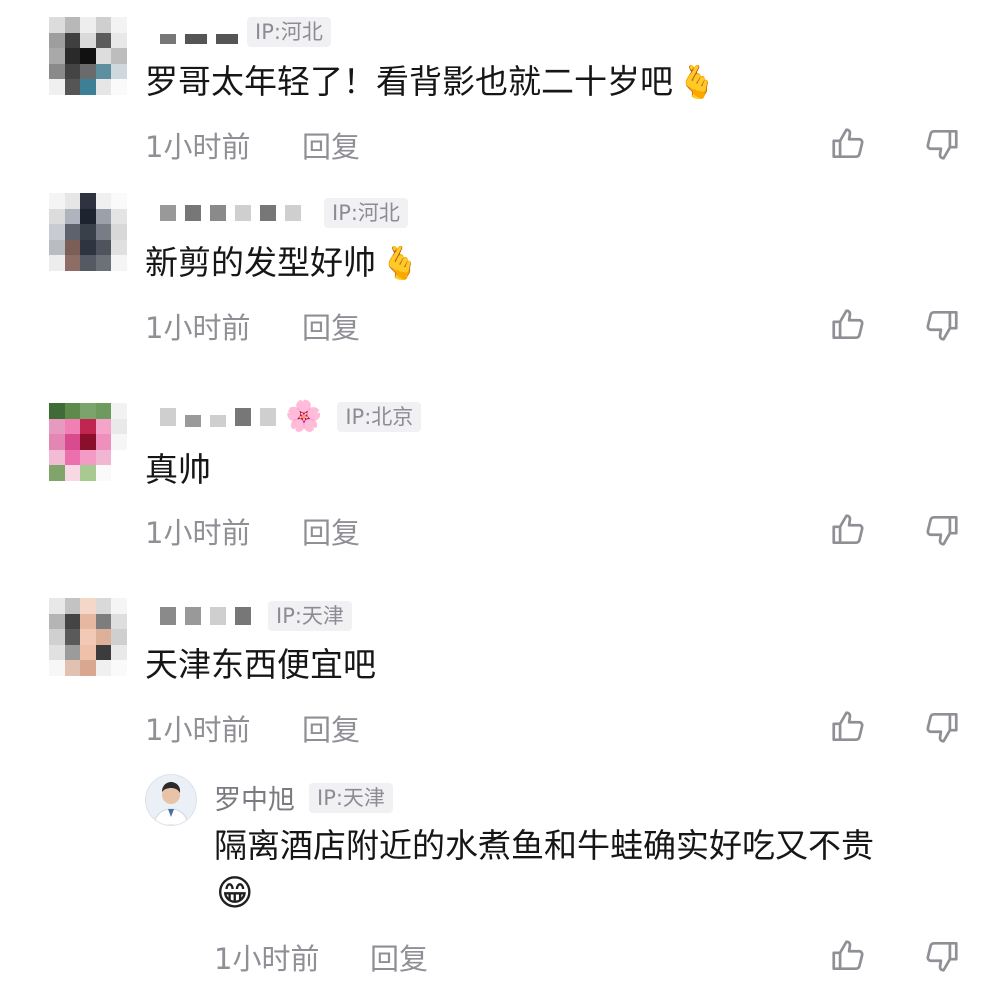  What do you see at coordinates (256, 616) in the screenshot?
I see `username-blurred: IP:天津` at bounding box center [256, 616].